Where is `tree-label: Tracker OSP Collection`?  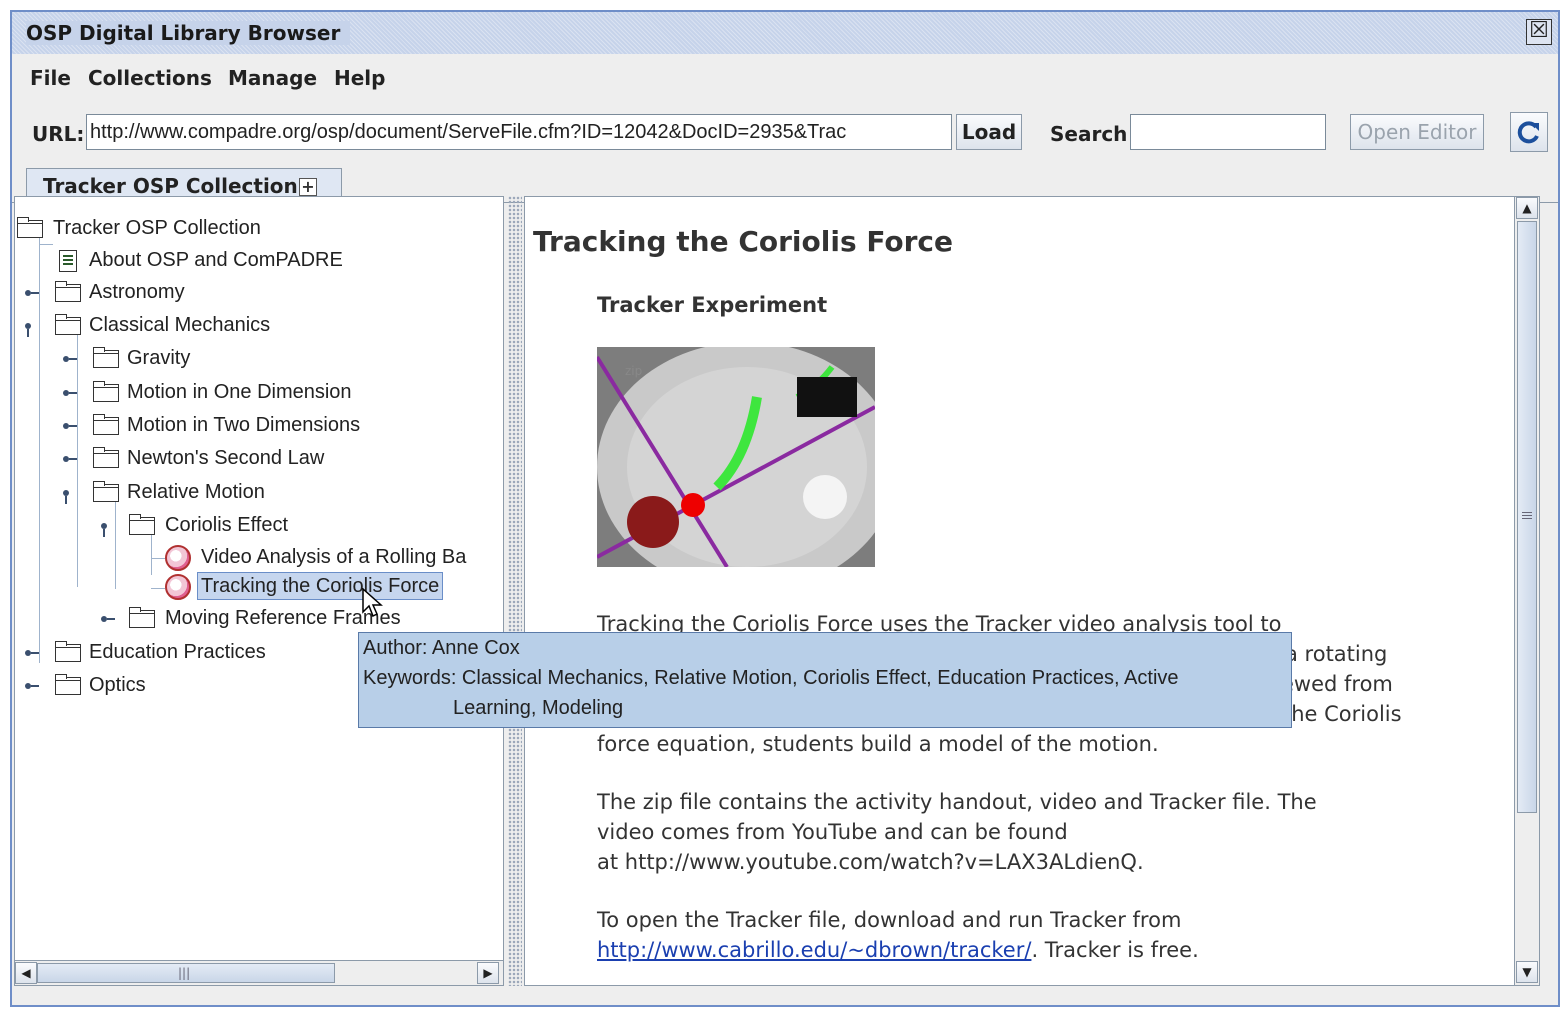 tree-label: Tracker OSP Collection is located at coordinates (157, 228).